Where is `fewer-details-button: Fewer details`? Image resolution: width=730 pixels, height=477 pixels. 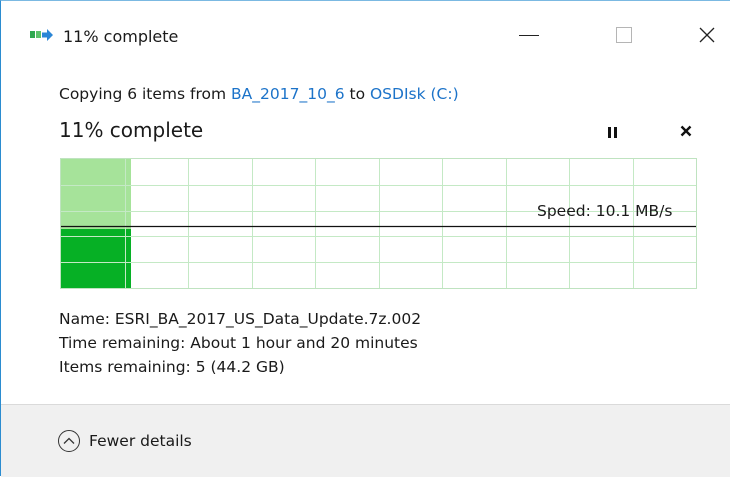 fewer-details-button: Fewer details is located at coordinates (125, 441).